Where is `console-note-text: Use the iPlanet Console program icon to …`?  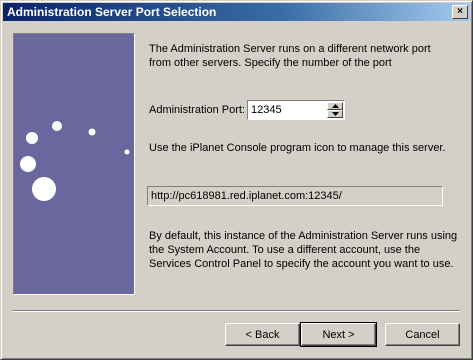 console-note-text: Use the iPlanet Console program icon to … is located at coordinates (297, 148).